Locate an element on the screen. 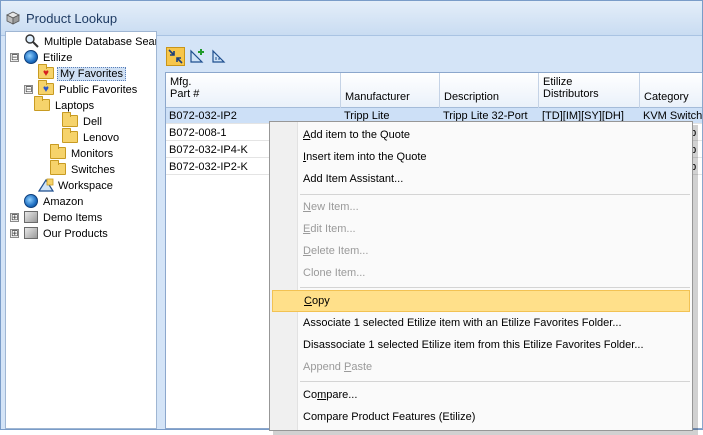 The width and height of the screenshot is (703, 435). tree-item-demo-items: Demo Items is located at coordinates (64, 218).